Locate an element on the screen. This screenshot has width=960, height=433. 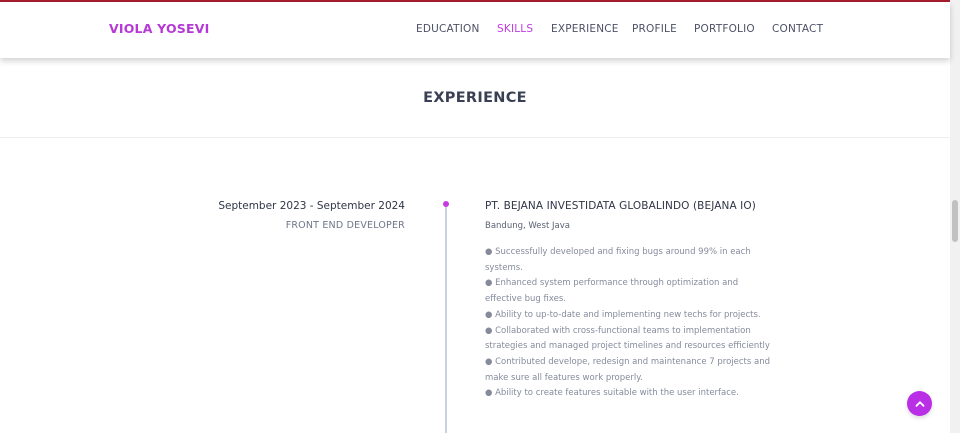
experience-location: Bandung, West Java is located at coordinates (527, 226).